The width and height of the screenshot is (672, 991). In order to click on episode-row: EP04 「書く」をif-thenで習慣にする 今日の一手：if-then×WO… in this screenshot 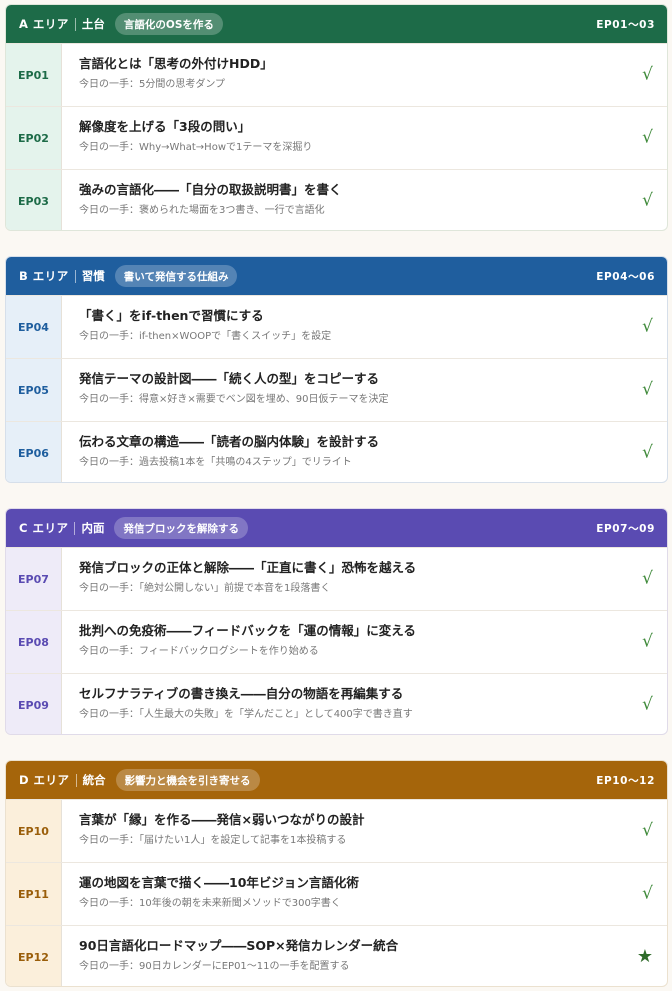, I will do `click(336, 326)`.